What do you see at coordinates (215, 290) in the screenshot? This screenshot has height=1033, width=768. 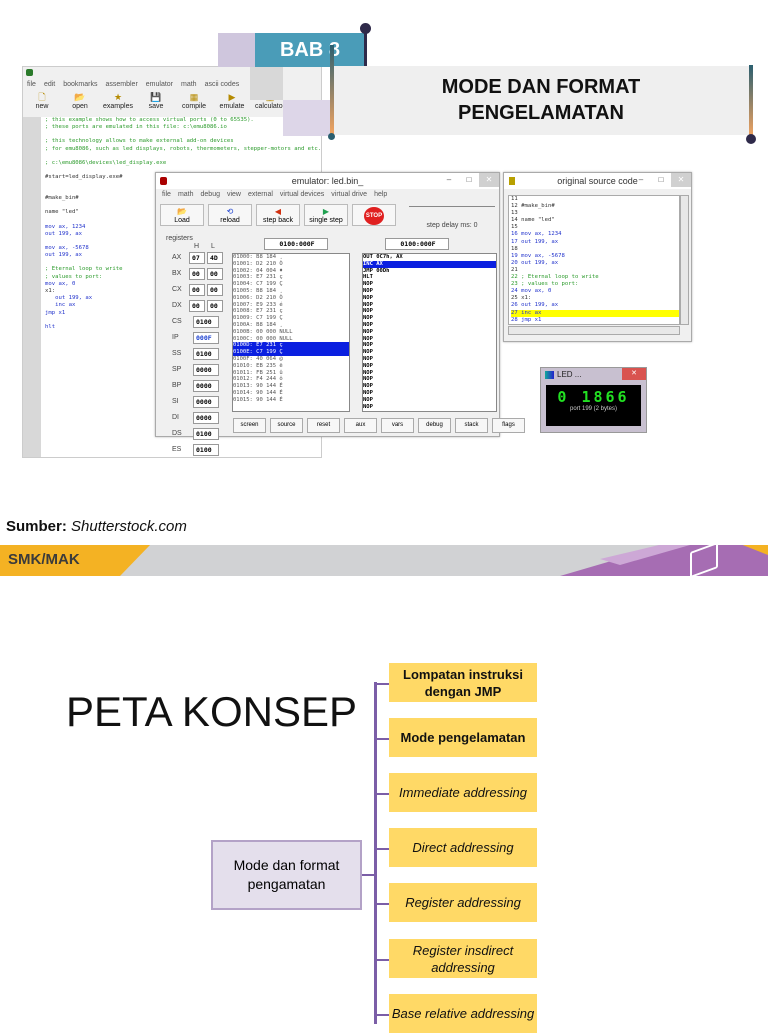 I see `register-CX-low: 00` at bounding box center [215, 290].